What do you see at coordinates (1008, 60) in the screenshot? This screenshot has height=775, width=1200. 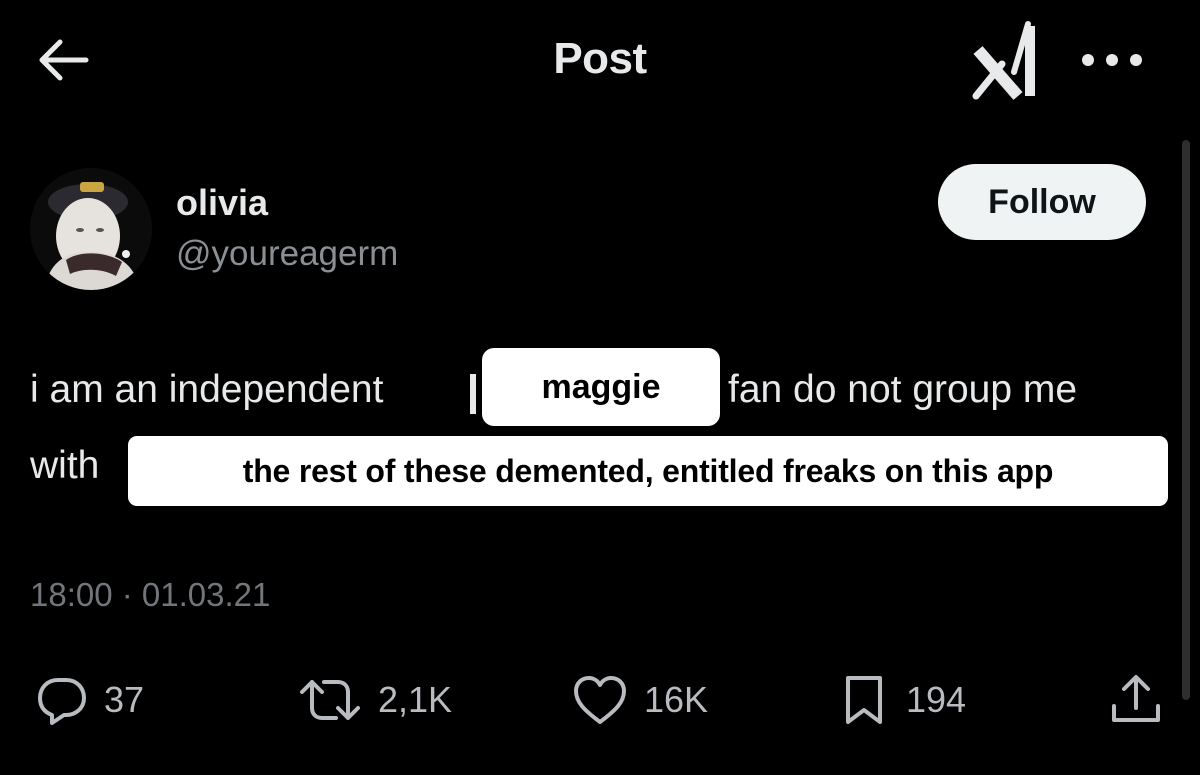 I see `x-logo-icon` at bounding box center [1008, 60].